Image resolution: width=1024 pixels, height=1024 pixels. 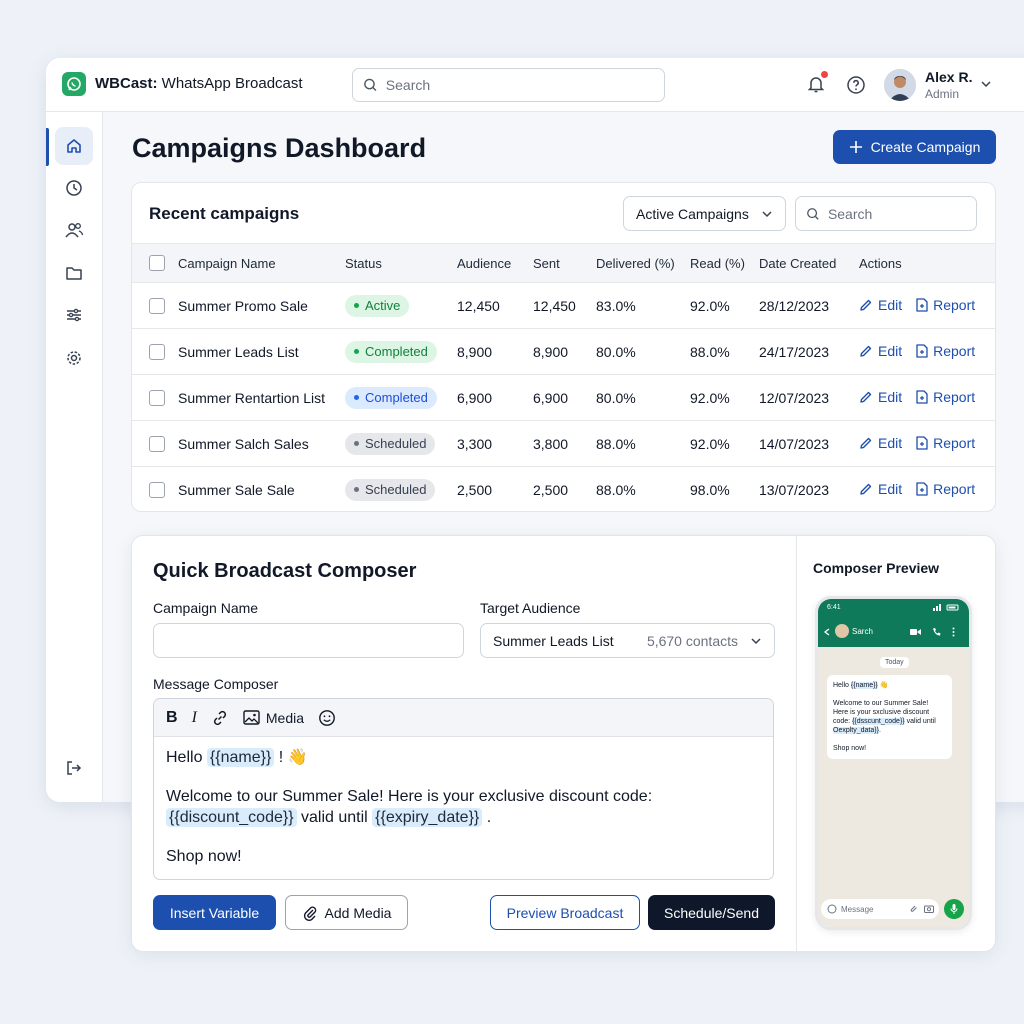 I want to click on col-header: Delivered (%), so click(x=643, y=263).